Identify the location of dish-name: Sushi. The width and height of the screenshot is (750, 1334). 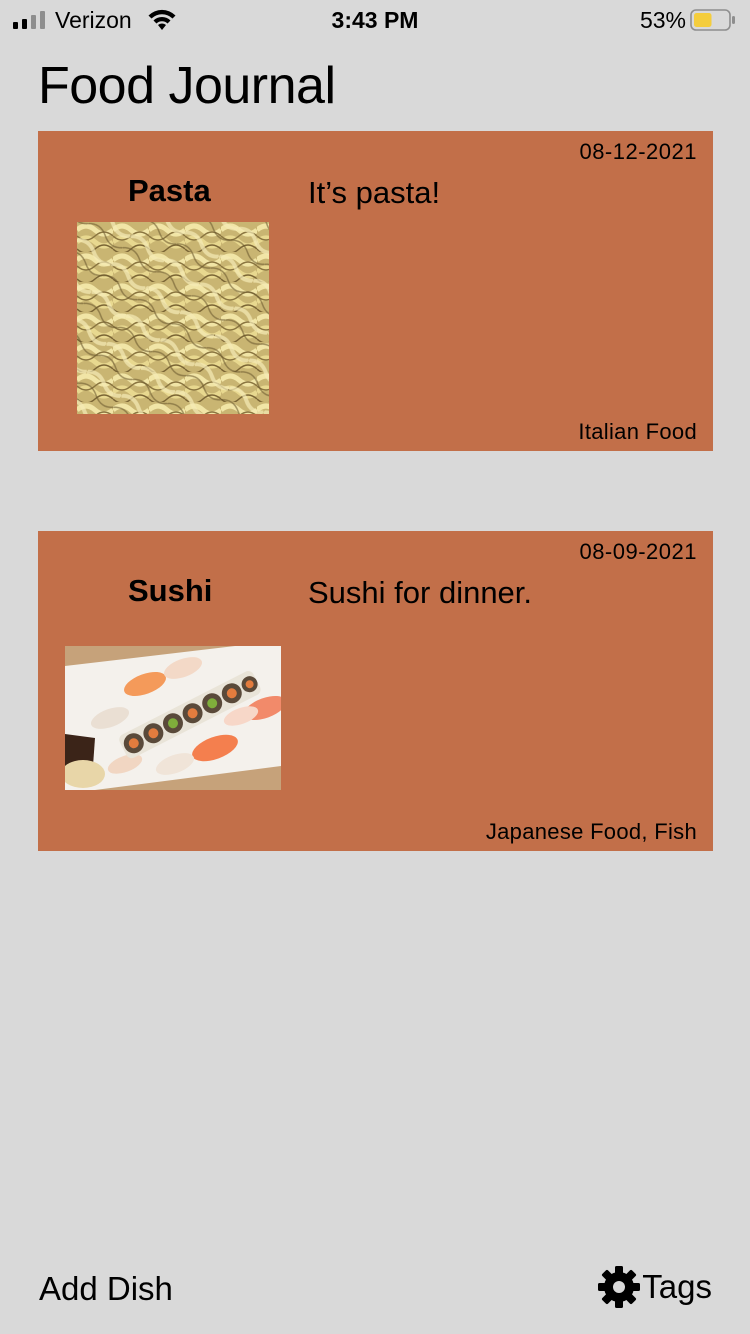
(170, 590).